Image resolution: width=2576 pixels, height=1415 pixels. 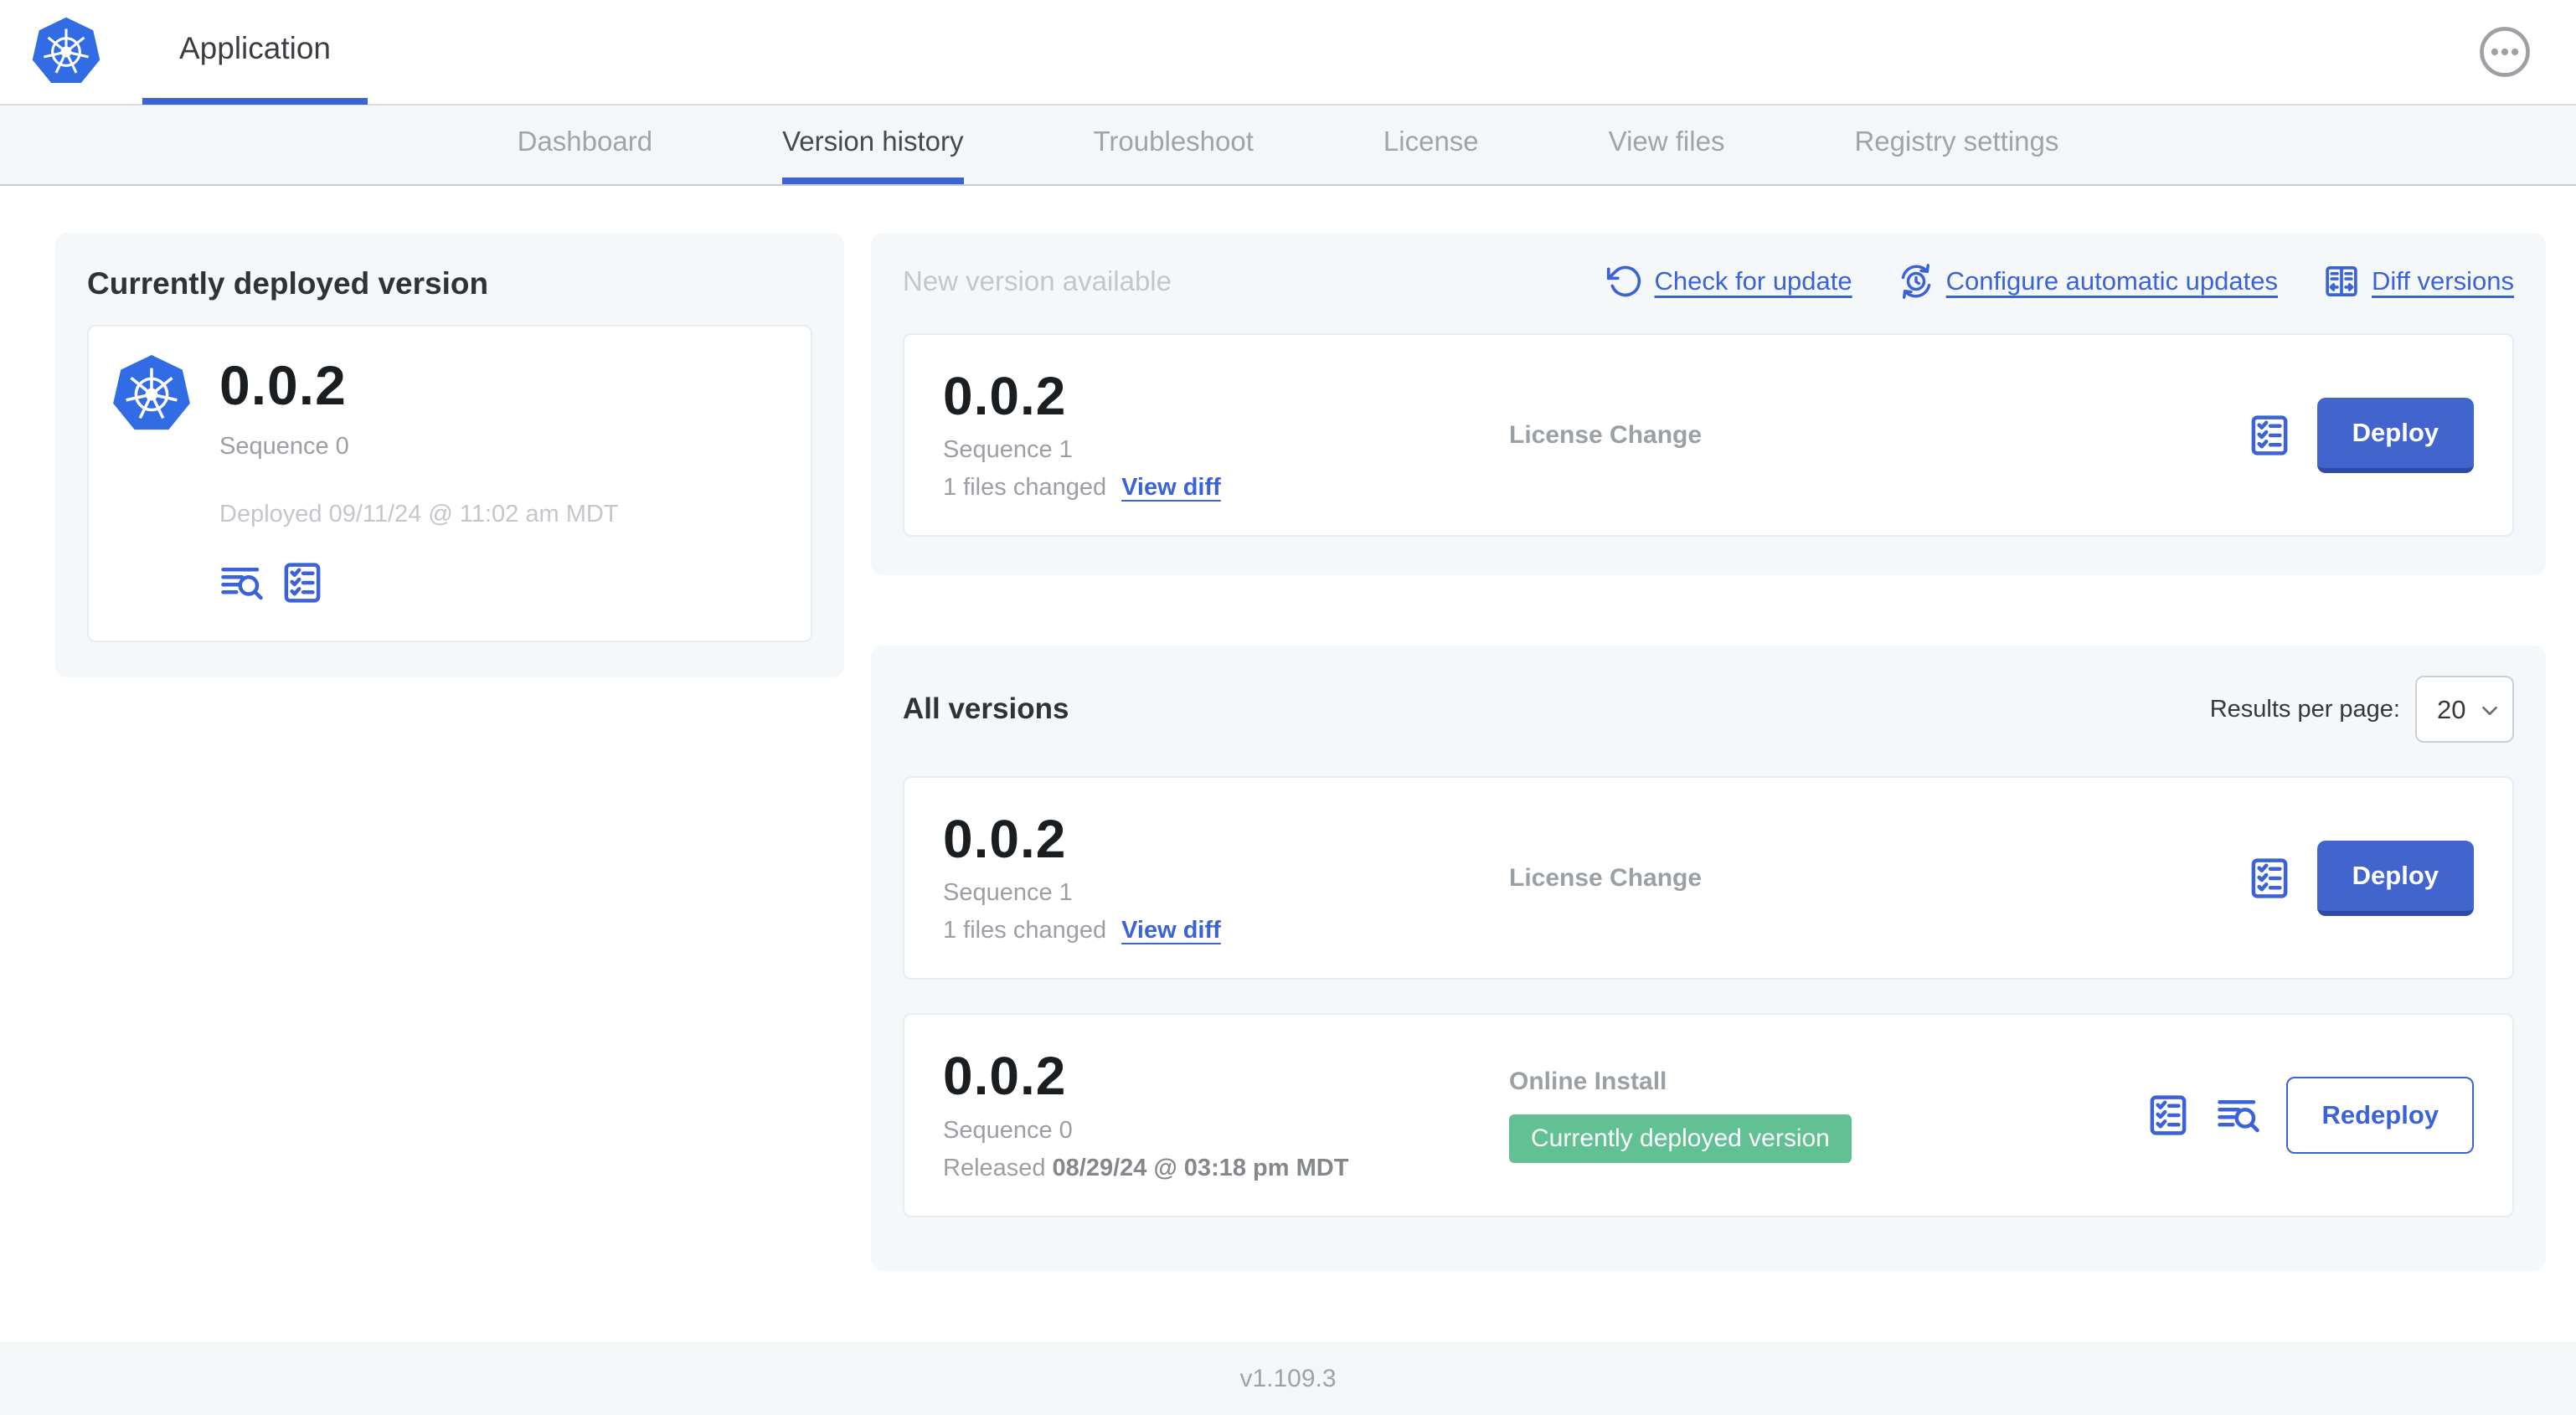 What do you see at coordinates (1667, 144) in the screenshot?
I see `tab-view-files: View files` at bounding box center [1667, 144].